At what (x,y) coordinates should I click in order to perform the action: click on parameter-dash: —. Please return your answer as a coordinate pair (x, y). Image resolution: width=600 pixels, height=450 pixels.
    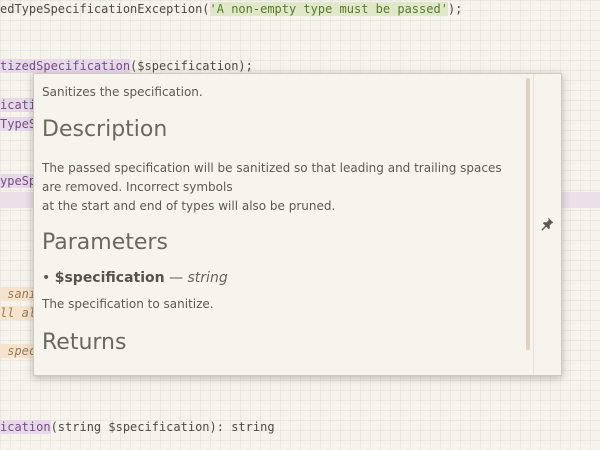
    Looking at the image, I should click on (176, 278).